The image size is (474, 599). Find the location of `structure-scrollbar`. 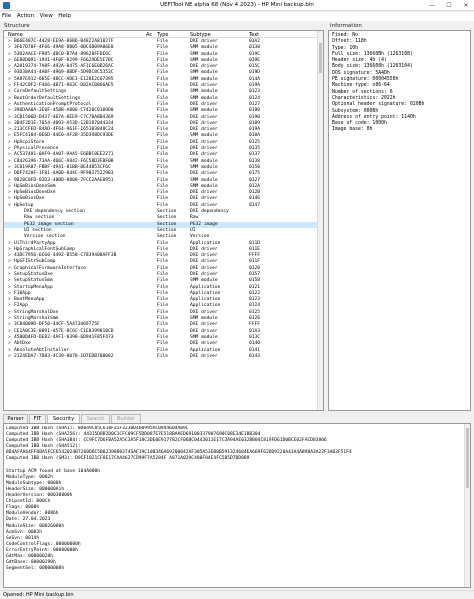

structure-scrollbar is located at coordinates (320, 220).